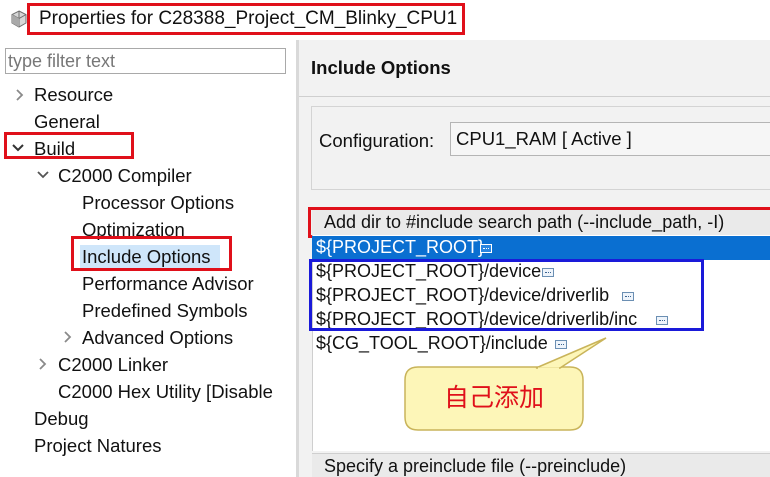 This screenshot has width=770, height=477. What do you see at coordinates (168, 284) in the screenshot?
I see `tree-item-performance-advisor: Performance Advisor` at bounding box center [168, 284].